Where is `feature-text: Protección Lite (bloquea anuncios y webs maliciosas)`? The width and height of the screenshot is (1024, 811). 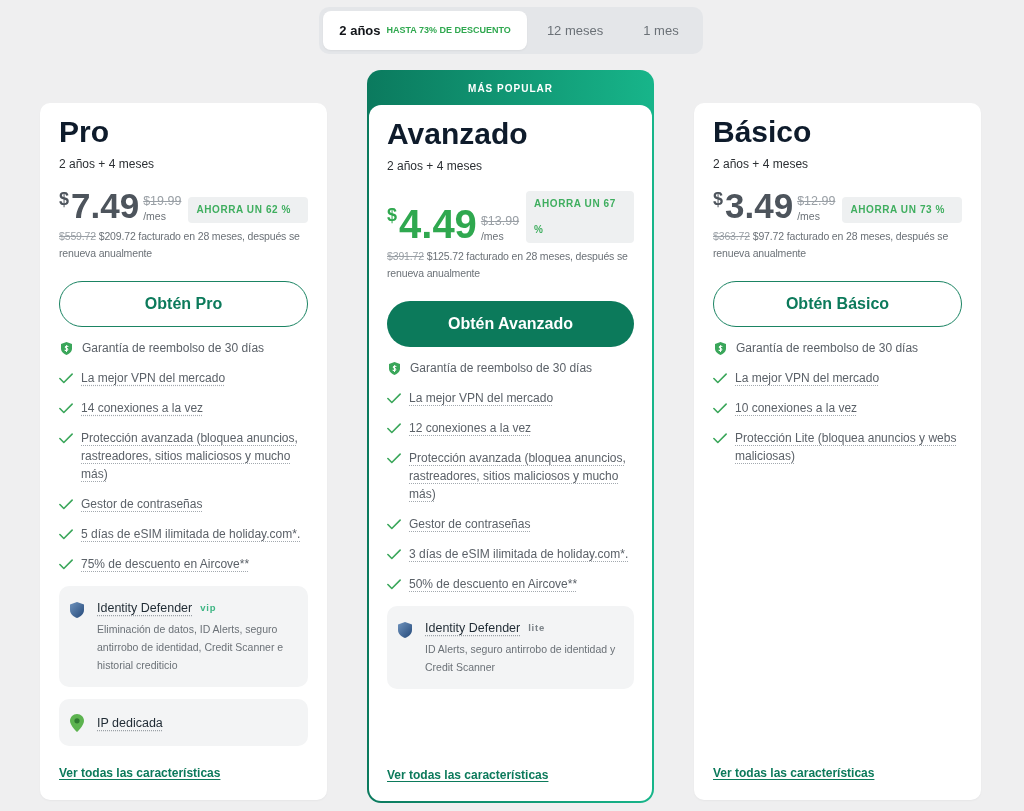 feature-text: Protección Lite (bloquea anuncios y webs maliciosas) is located at coordinates (846, 447).